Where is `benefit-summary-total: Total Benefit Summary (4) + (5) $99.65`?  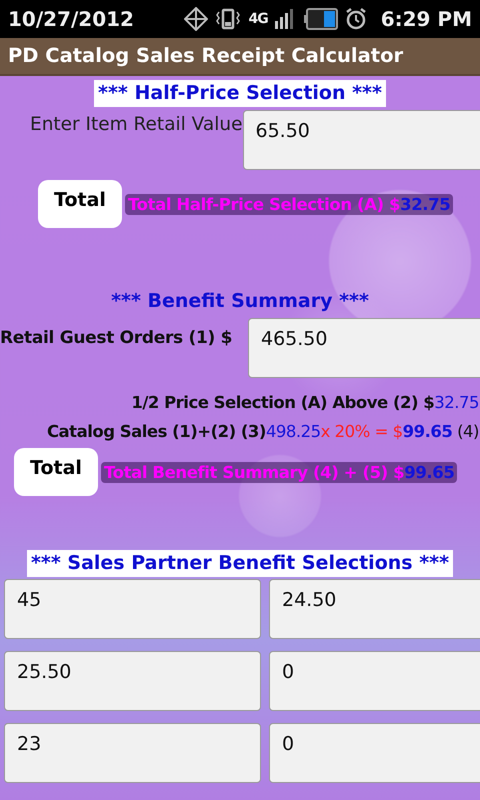
benefit-summary-total: Total Benefit Summary (4) + (5) $99.65 is located at coordinates (279, 472).